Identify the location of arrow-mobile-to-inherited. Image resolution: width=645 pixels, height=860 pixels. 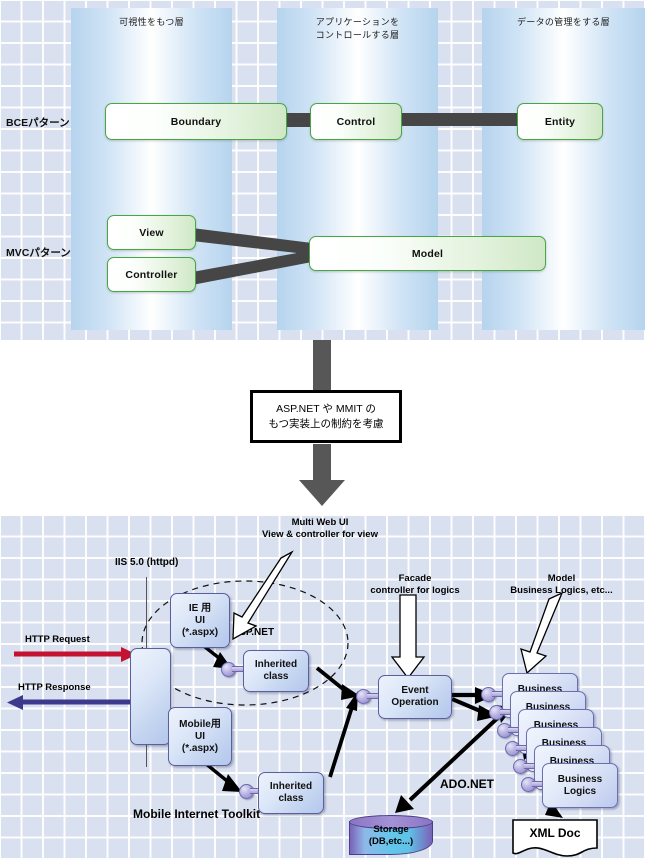
(222, 776).